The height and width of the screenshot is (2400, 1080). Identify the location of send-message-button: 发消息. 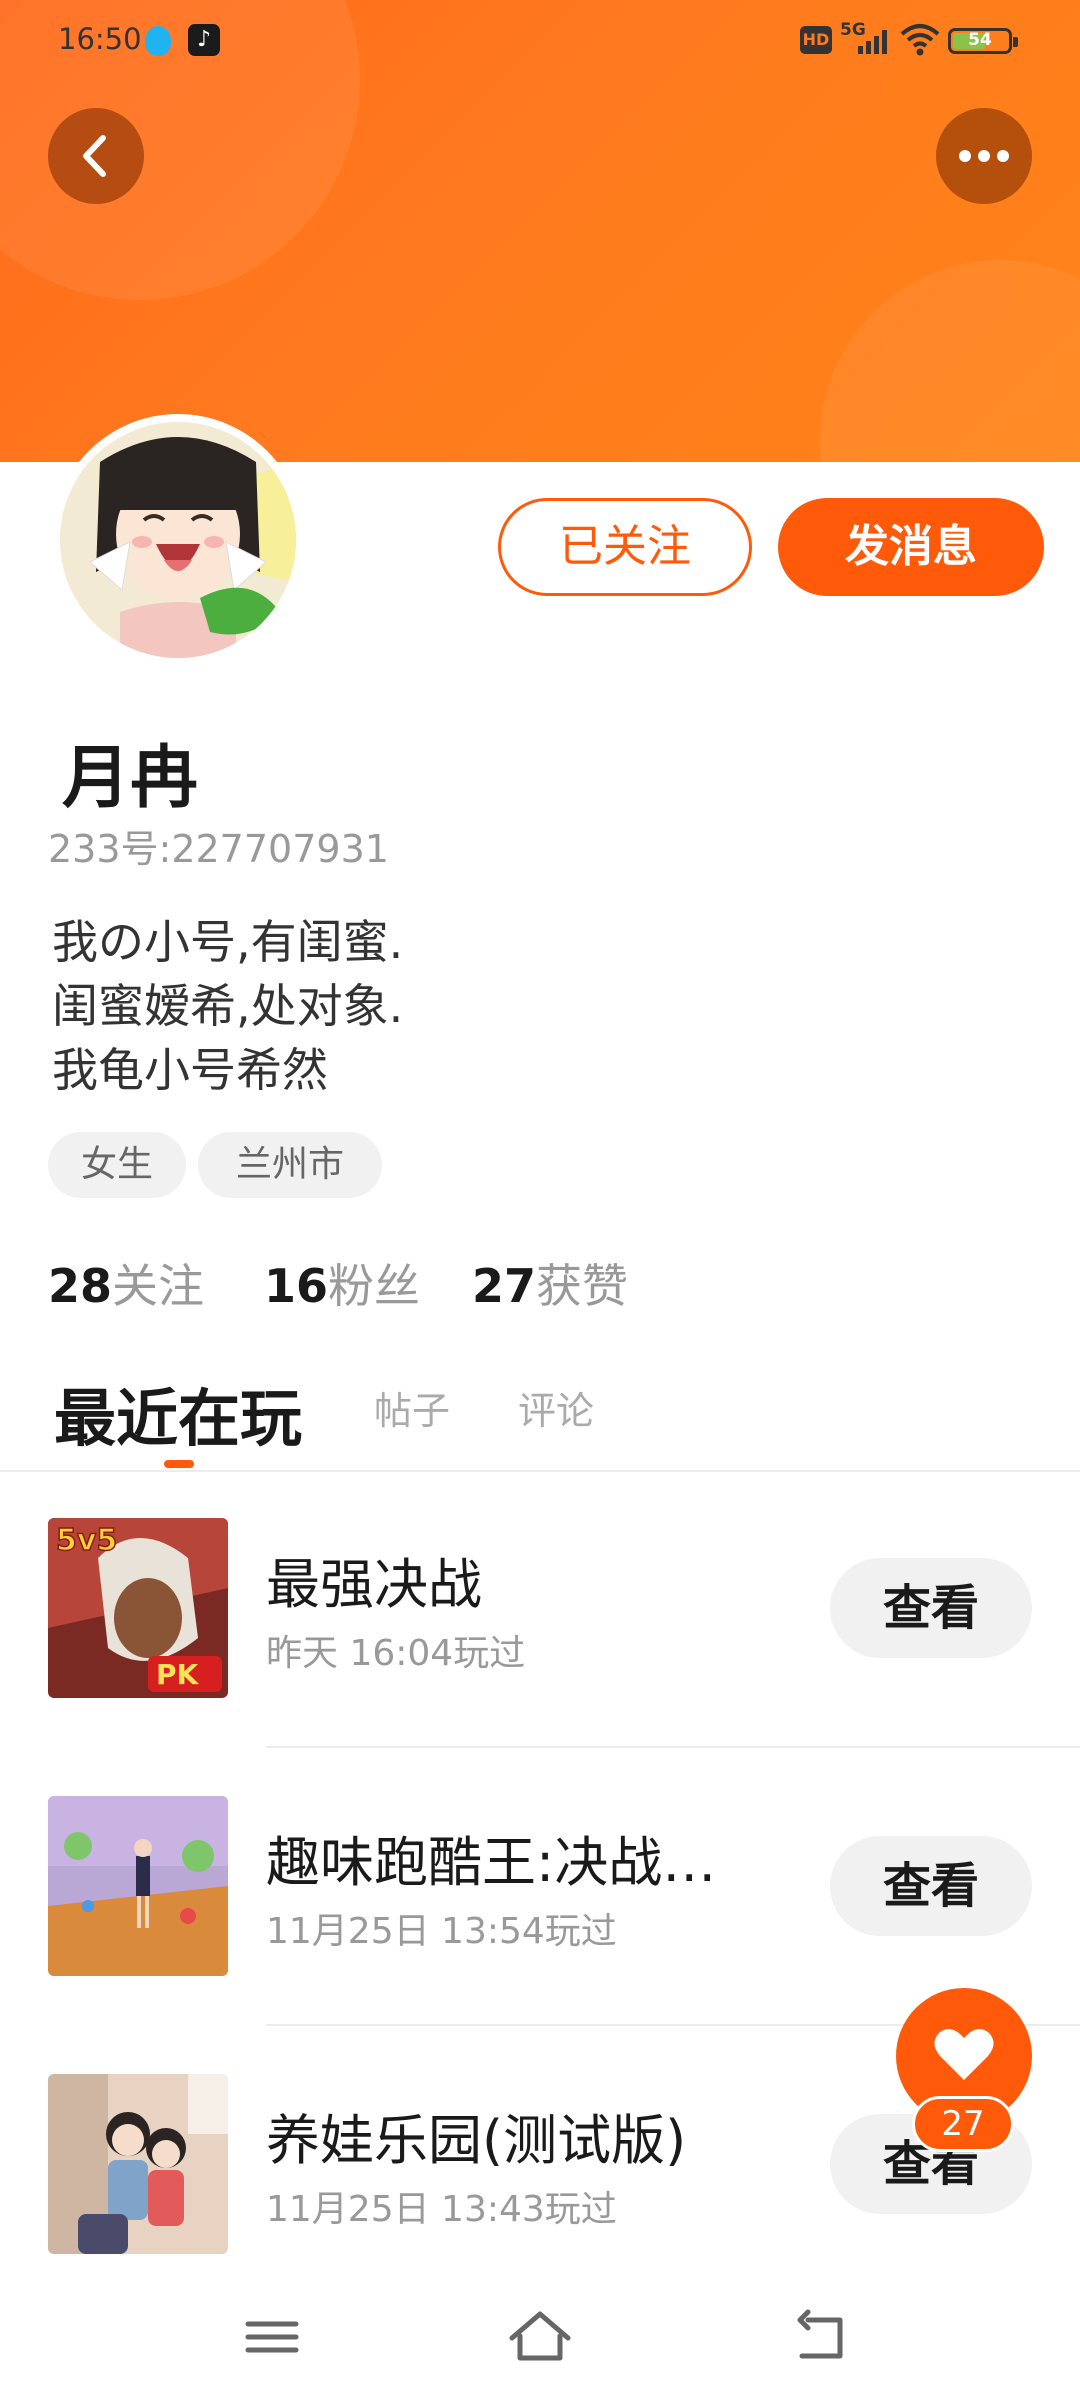
(911, 547).